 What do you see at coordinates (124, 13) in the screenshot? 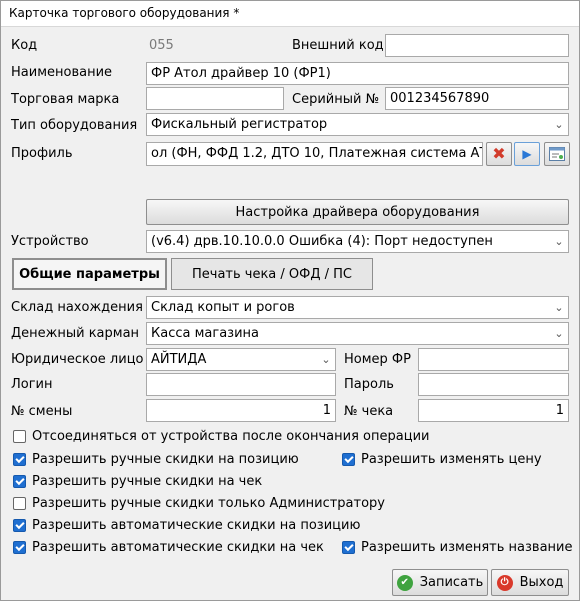
I see `window-title: Карточка торгового оборудования *` at bounding box center [124, 13].